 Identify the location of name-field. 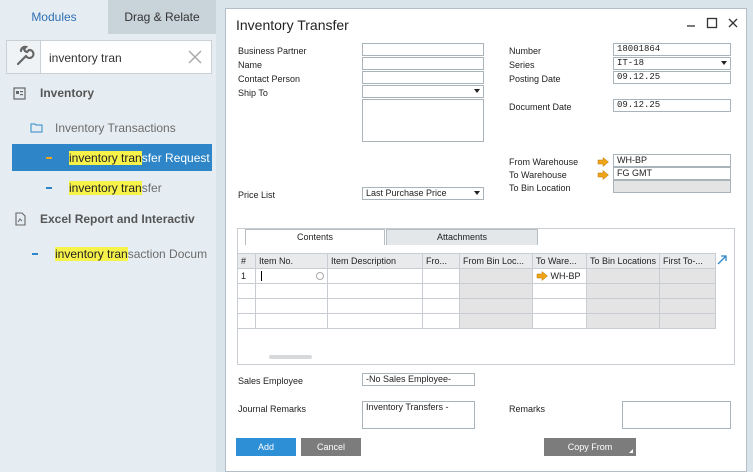
(423, 63).